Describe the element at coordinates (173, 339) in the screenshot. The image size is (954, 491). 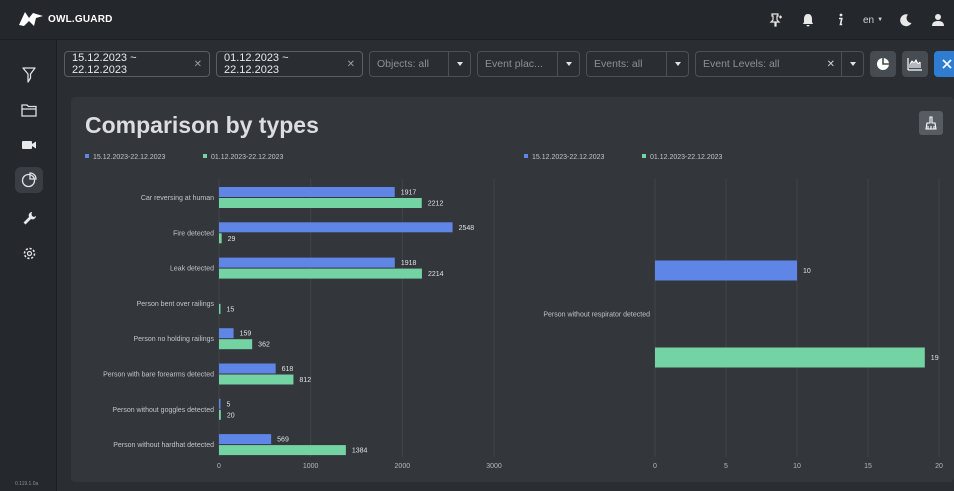
I see `category-label: Person no holding railings` at that location.